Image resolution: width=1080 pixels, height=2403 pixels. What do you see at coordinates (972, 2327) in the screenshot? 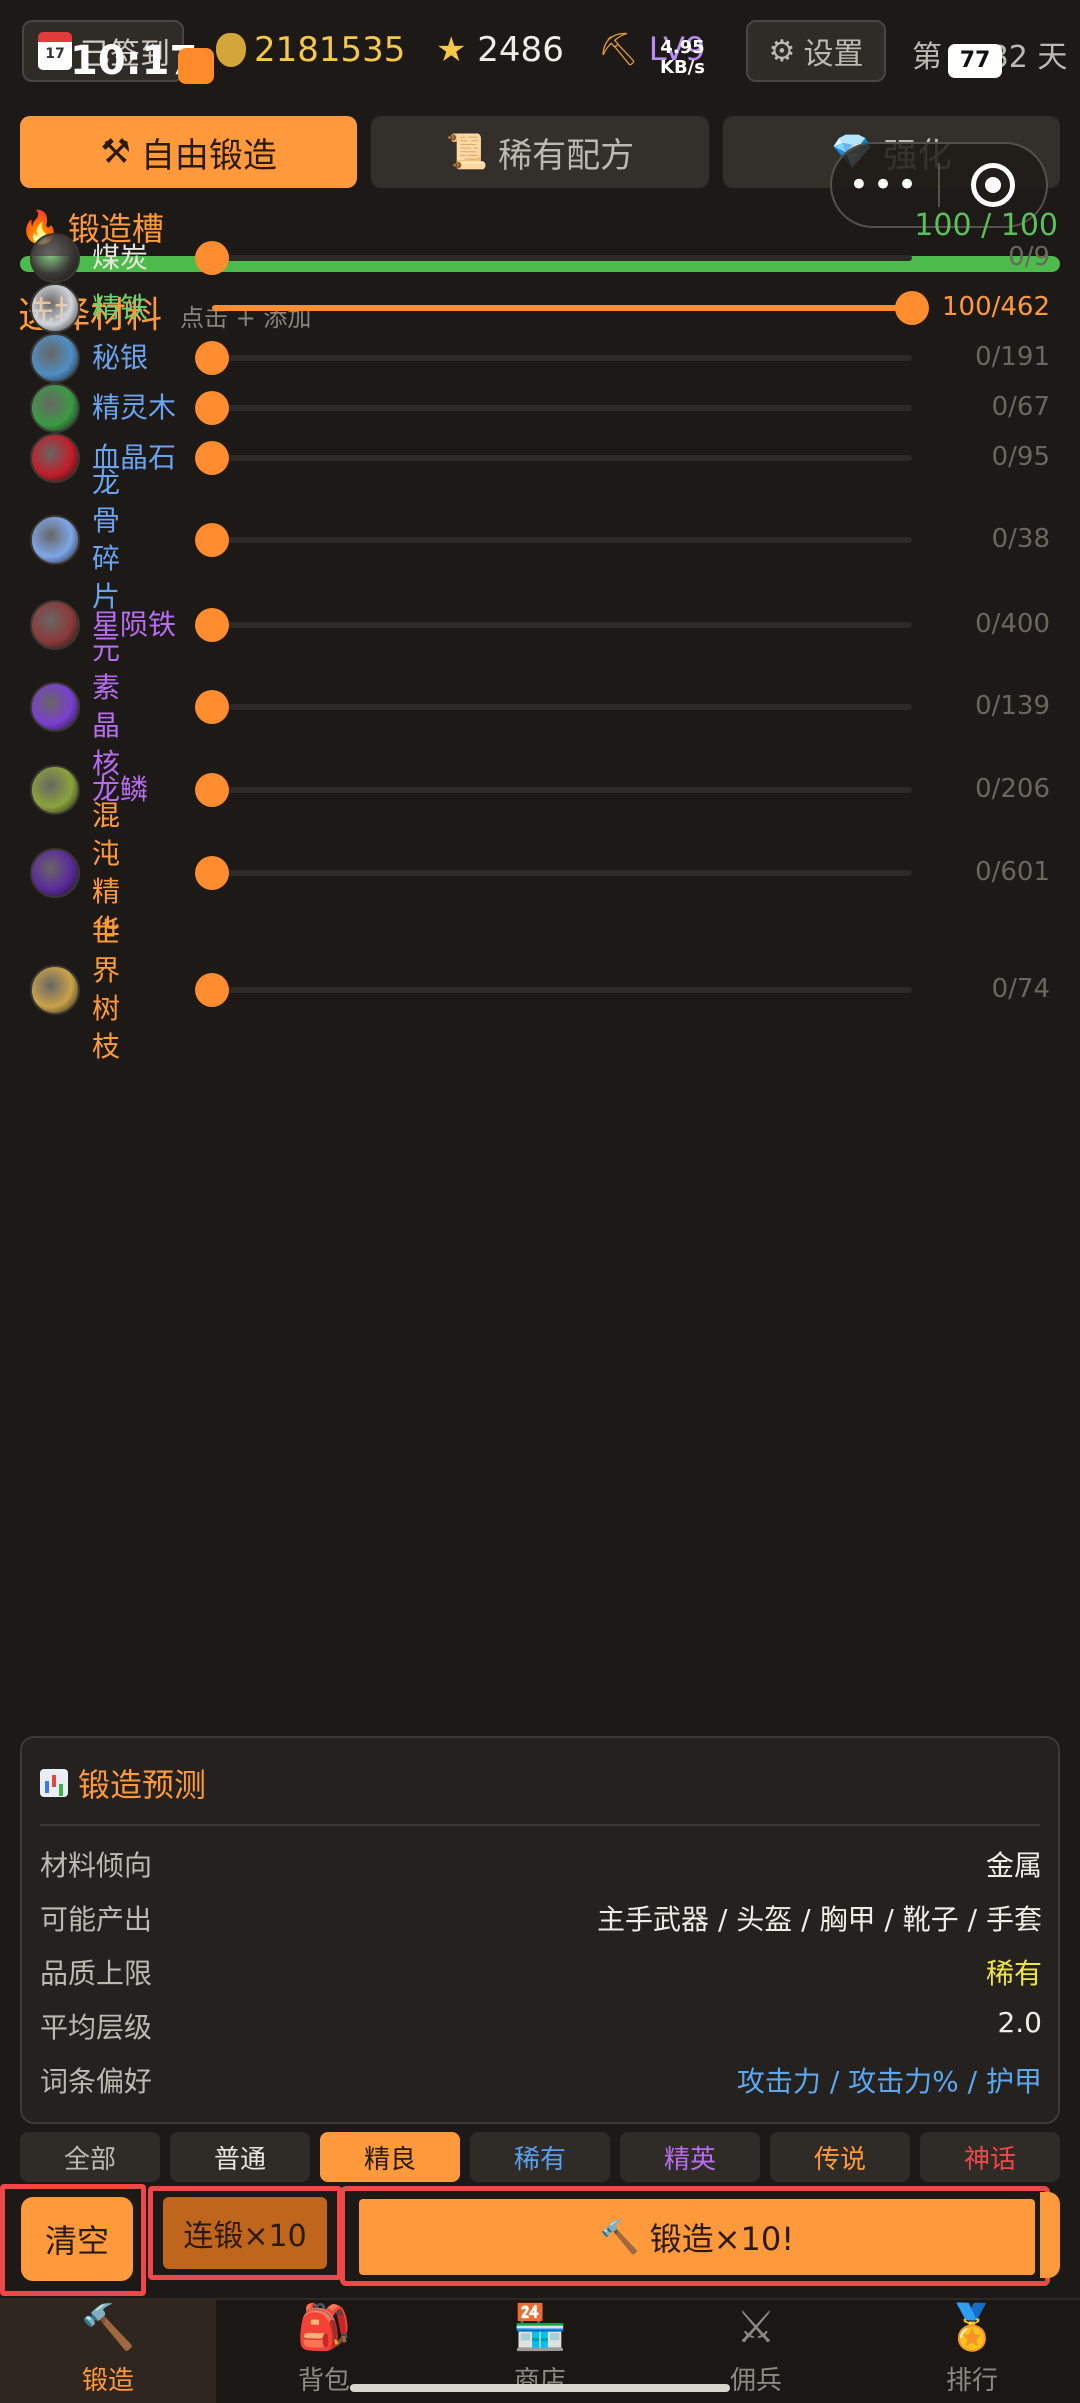
I see `medal-icon: 🏅` at bounding box center [972, 2327].